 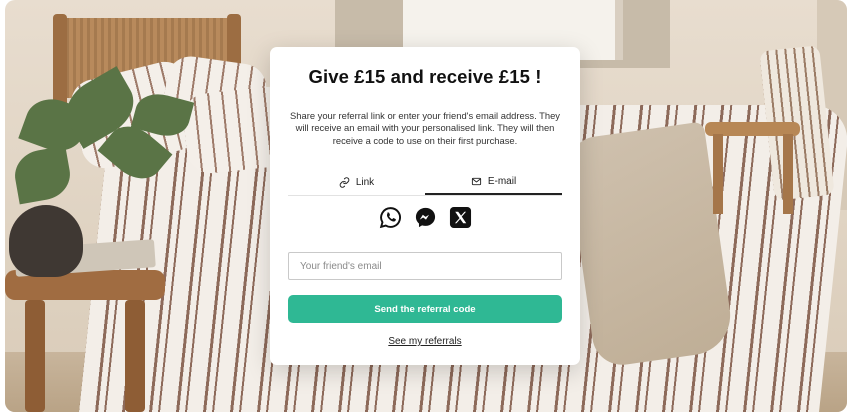 What do you see at coordinates (425, 266) in the screenshot?
I see `friend-email-input` at bounding box center [425, 266].